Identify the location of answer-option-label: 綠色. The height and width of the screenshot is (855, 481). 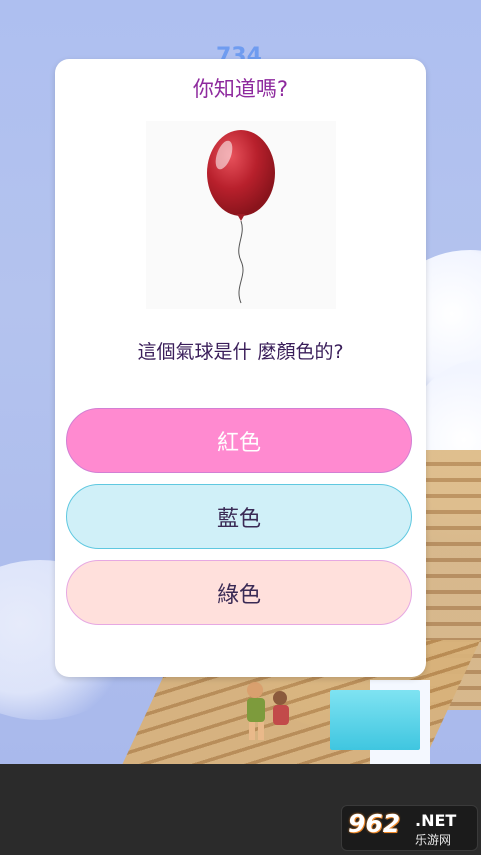
(238, 595).